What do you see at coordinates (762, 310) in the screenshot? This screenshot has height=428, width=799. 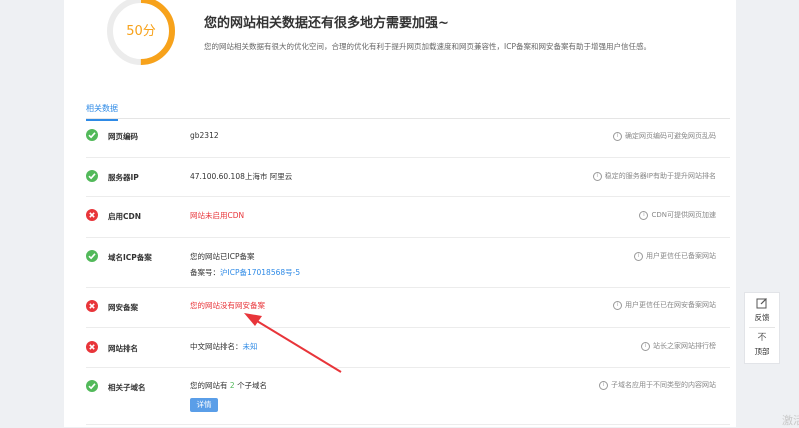 I see `feedback-button: 反馈` at bounding box center [762, 310].